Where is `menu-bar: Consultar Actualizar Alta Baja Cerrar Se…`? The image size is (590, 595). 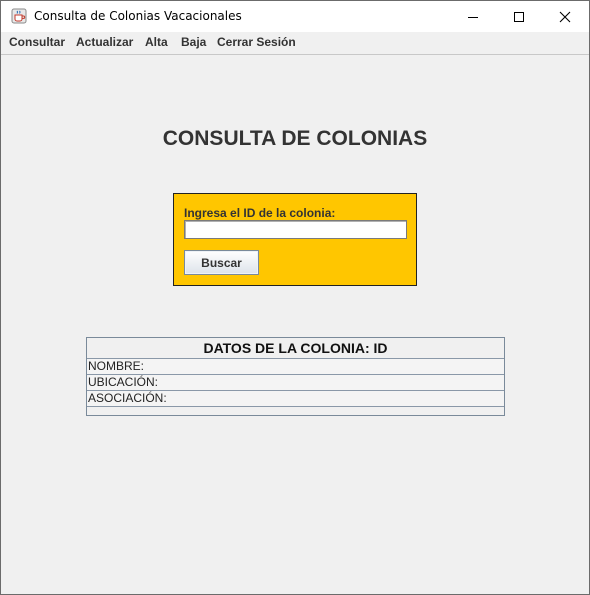 menu-bar: Consultar Actualizar Alta Baja Cerrar Se… is located at coordinates (295, 43).